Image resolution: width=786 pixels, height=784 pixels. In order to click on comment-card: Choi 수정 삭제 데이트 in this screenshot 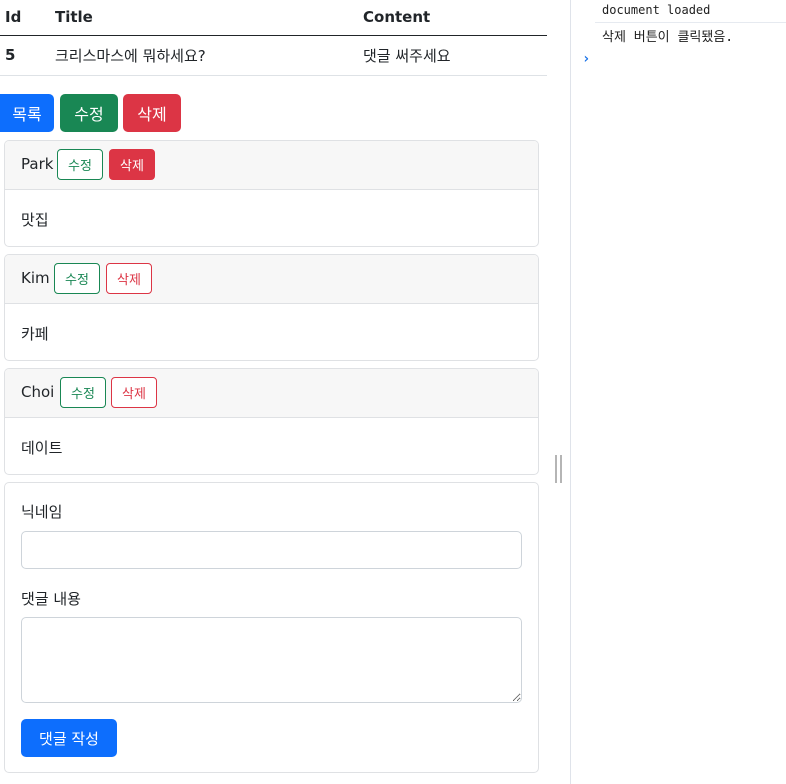, I will do `click(271, 421)`.